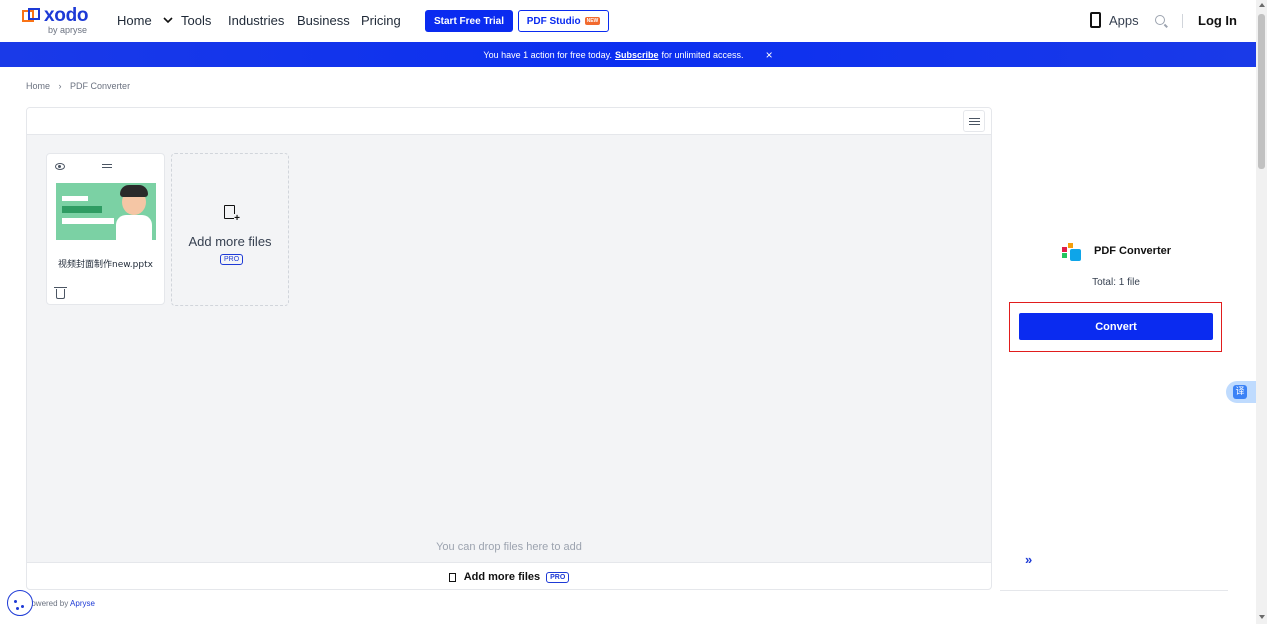 The height and width of the screenshot is (624, 1267). I want to click on pdf-studio-label: PDF Studio, so click(553, 21).